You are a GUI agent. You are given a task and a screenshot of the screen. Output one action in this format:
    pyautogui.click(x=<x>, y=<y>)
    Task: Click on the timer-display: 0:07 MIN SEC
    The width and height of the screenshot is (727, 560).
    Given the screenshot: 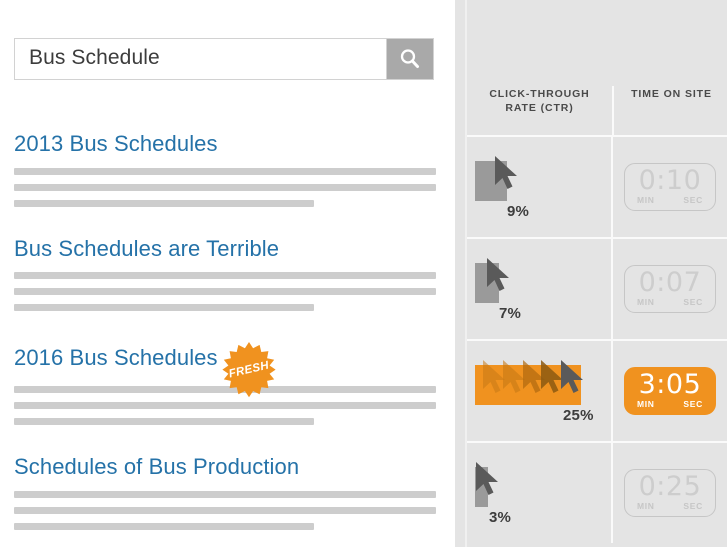 What is the action you would take?
    pyautogui.click(x=669, y=289)
    